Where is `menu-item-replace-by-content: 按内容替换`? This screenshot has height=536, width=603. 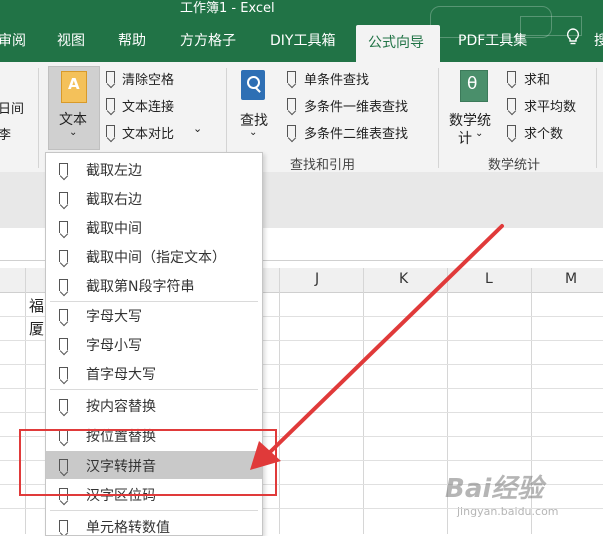 menu-item-replace-by-content: 按内容替换 is located at coordinates (154, 405).